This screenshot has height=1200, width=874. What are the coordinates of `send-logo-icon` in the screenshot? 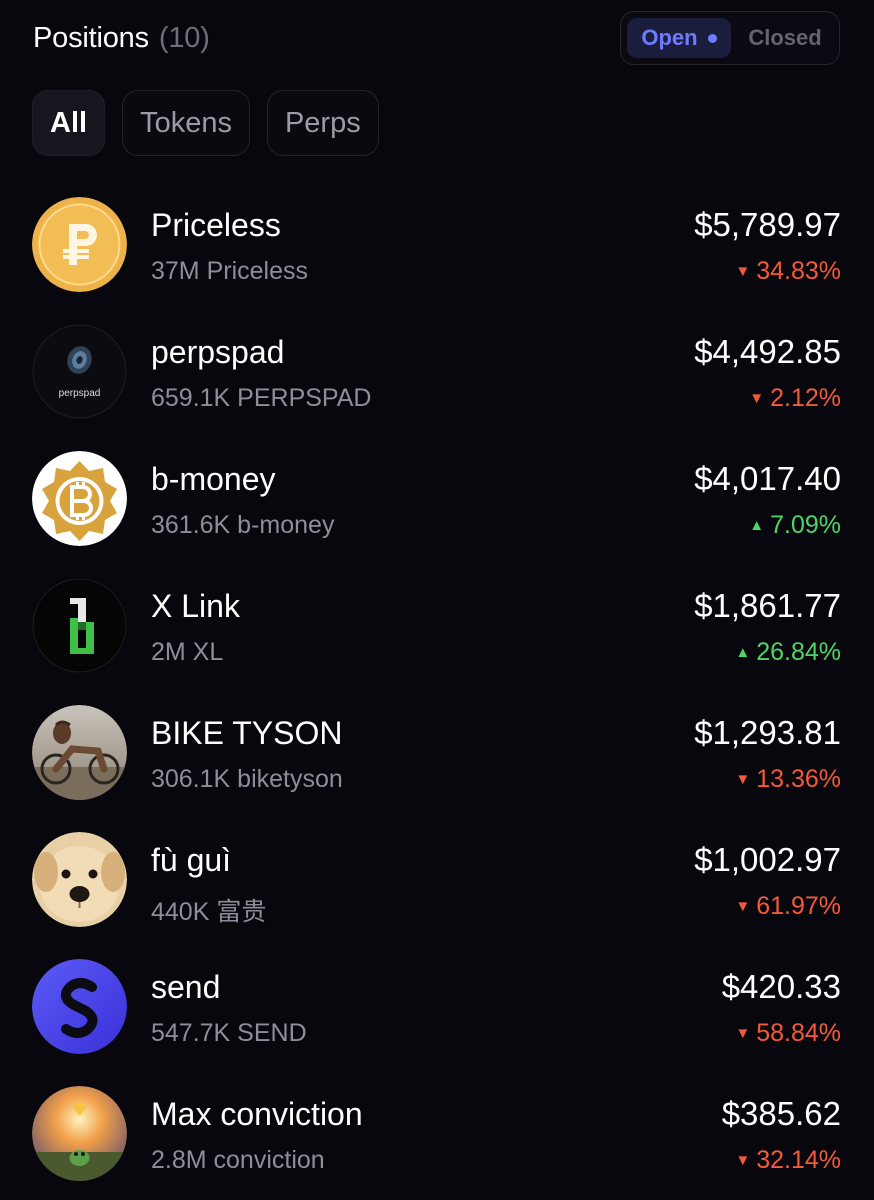 It's located at (79, 1006).